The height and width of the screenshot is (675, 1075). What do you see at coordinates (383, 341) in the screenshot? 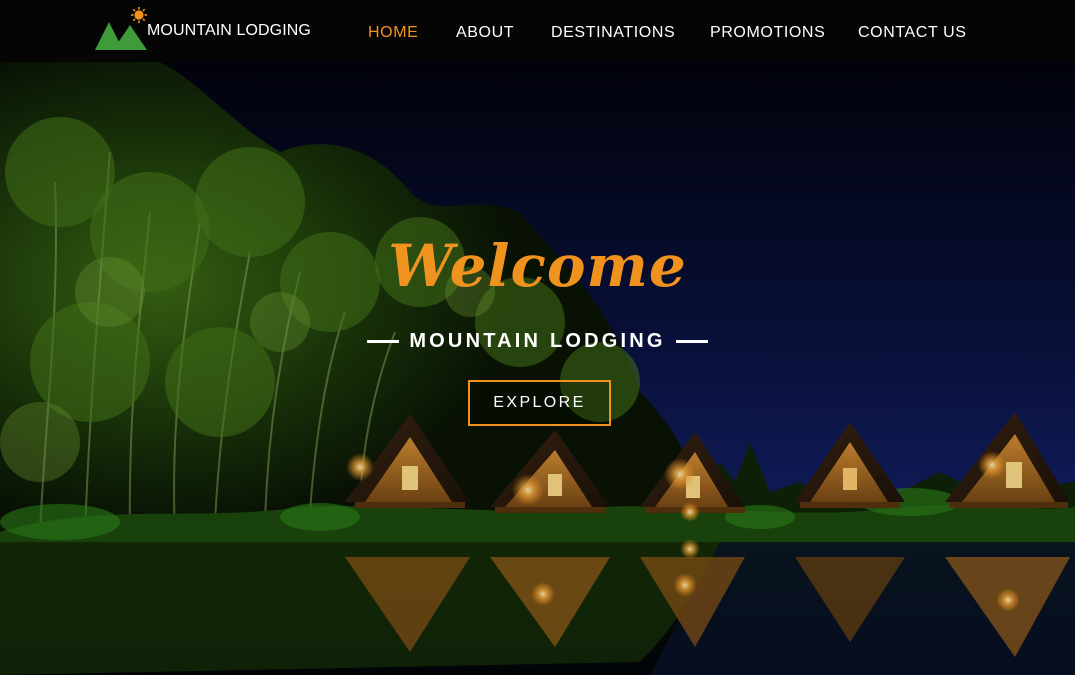
I see `subtitle-left-dash` at bounding box center [383, 341].